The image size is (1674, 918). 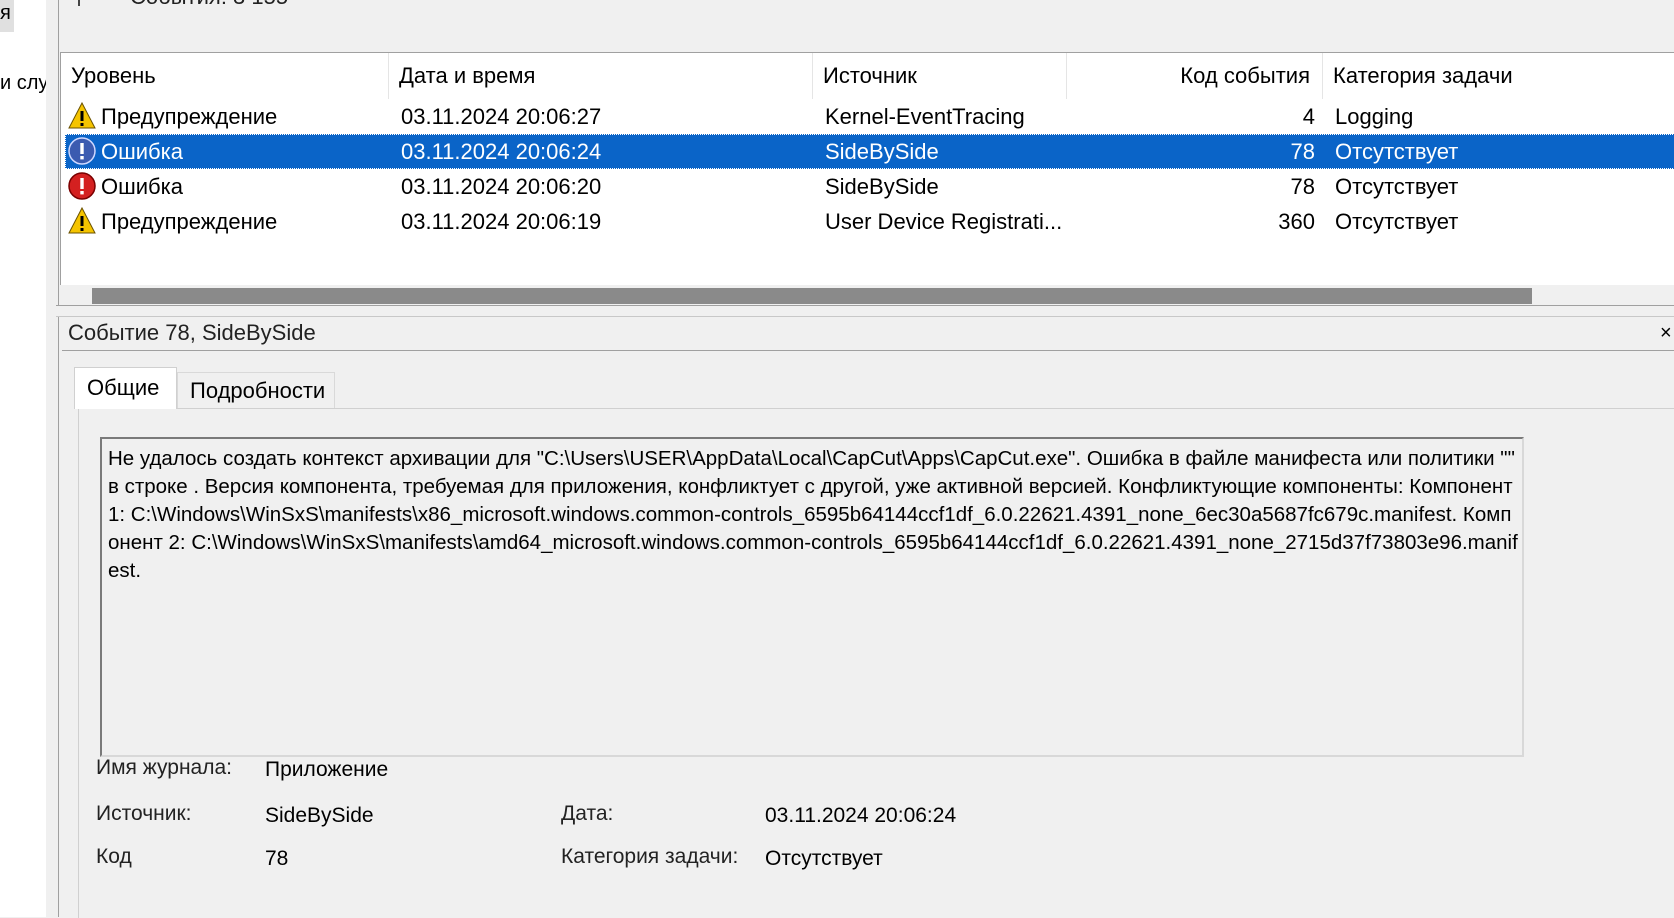 What do you see at coordinates (256, 390) in the screenshot?
I see `tab-details: Подробности` at bounding box center [256, 390].